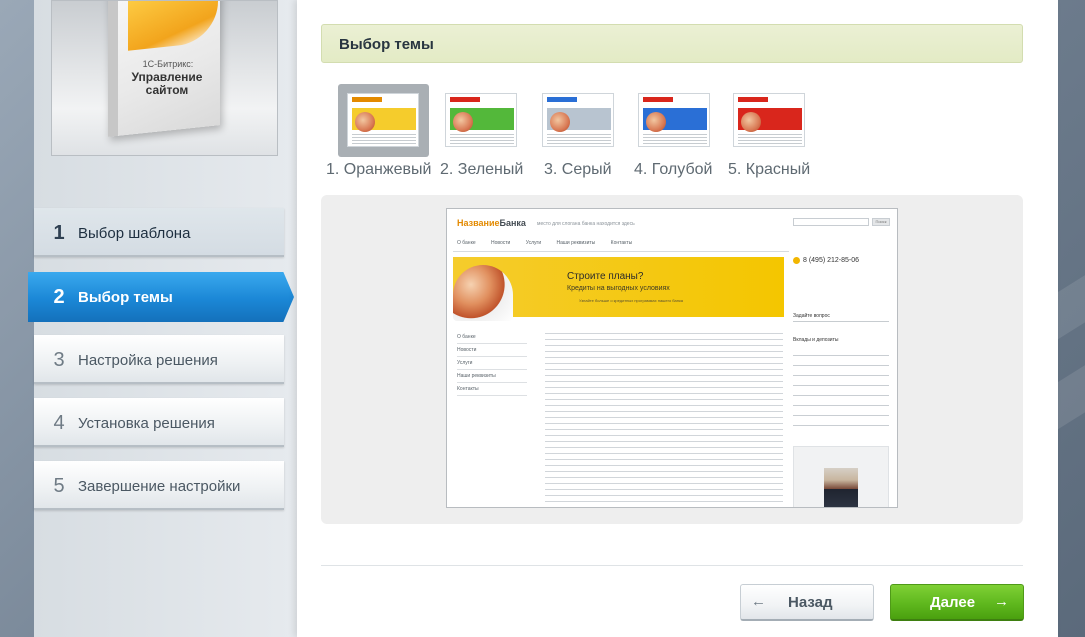 The height and width of the screenshot is (637, 1085). Describe the element at coordinates (576, 243) in the screenshot. I see `preview-nav-item: Наши реквизиты` at that location.